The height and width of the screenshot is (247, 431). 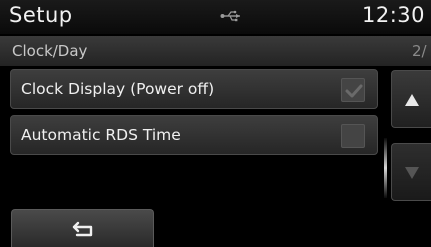 I want to click on back-arrow-icon, so click(x=82, y=229).